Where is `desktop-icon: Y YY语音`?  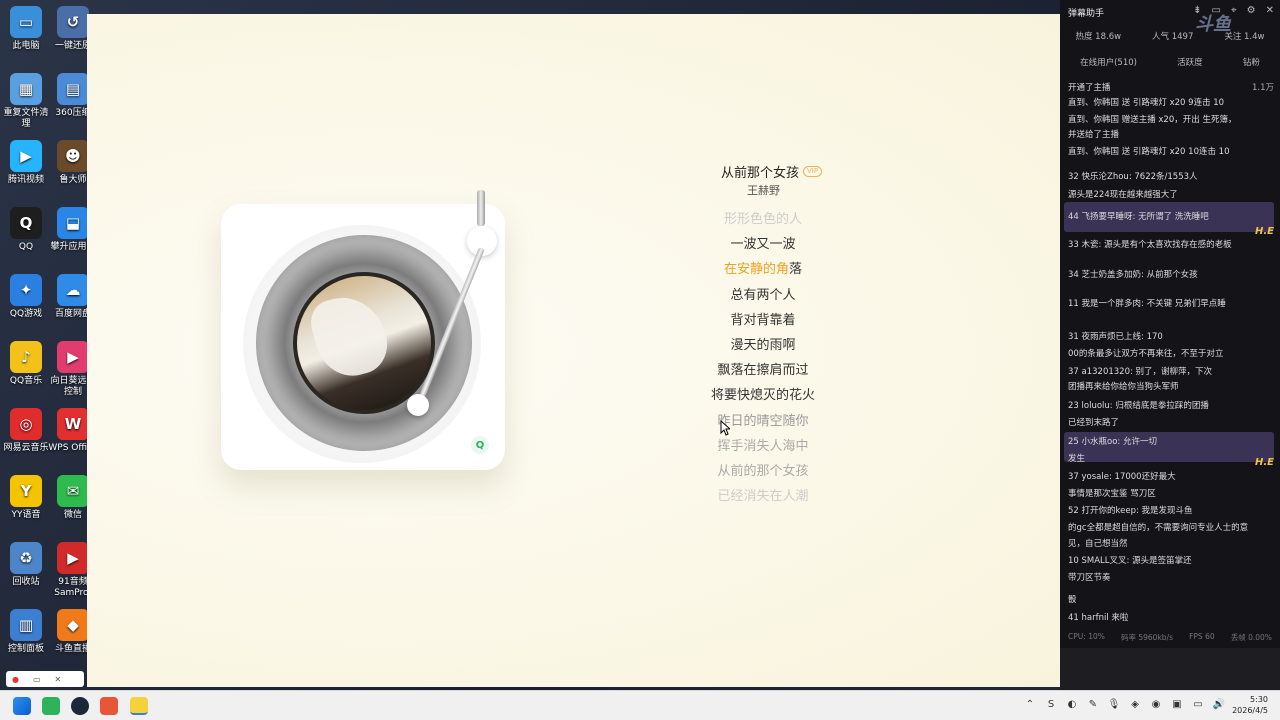
desktop-icon: Y YY语音 is located at coordinates (26, 498).